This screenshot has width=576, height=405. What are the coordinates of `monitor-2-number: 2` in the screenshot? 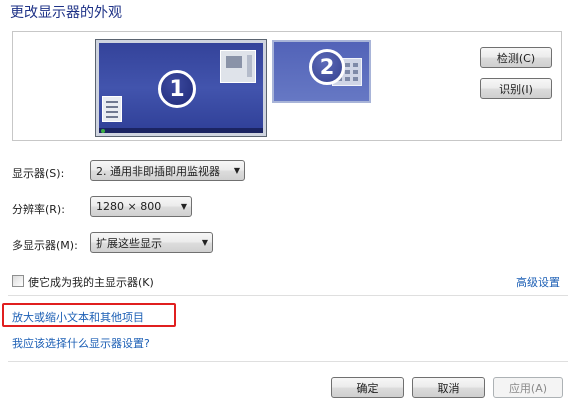 It's located at (327, 67).